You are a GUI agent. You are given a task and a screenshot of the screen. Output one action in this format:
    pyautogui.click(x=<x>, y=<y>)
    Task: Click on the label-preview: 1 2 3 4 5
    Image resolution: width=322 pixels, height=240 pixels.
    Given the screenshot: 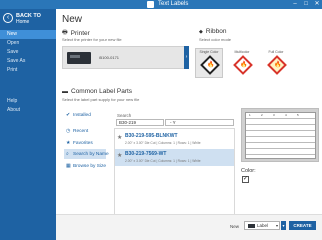 What is the action you would take?
    pyautogui.click(x=280, y=135)
    